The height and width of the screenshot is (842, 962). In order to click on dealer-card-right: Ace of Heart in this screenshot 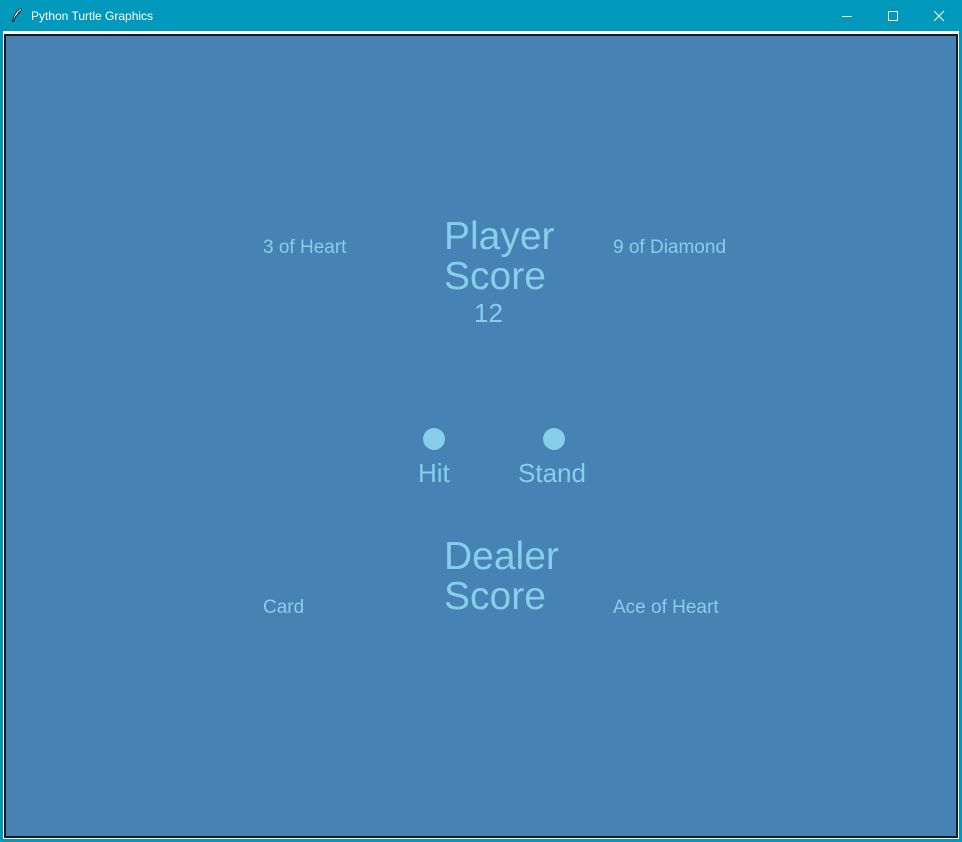, I will do `click(666, 607)`.